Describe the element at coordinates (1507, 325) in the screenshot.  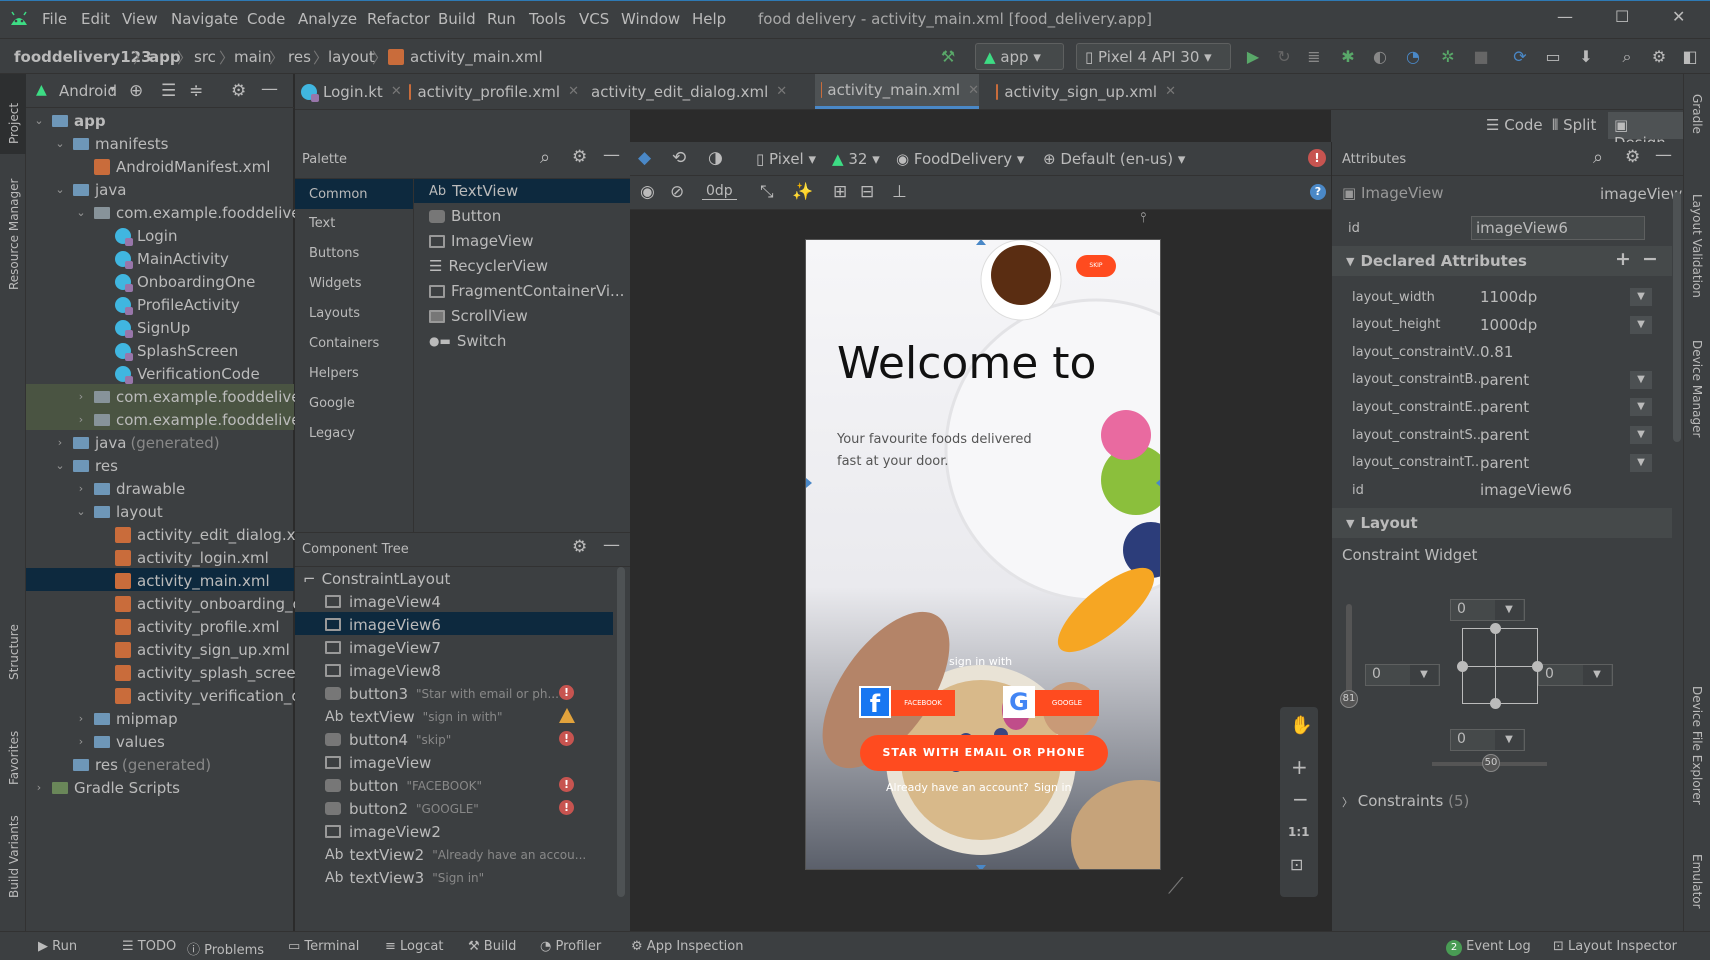
I see `attribute-row: layout_height 1000dp ▼` at that location.